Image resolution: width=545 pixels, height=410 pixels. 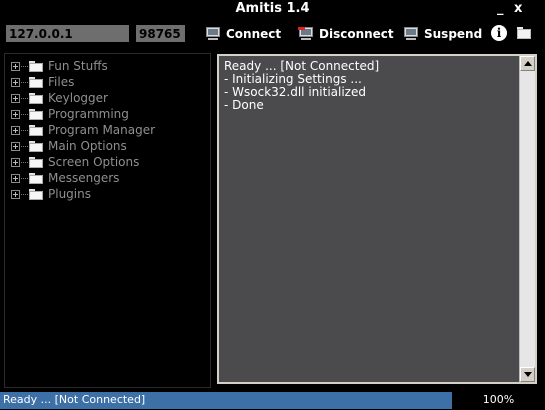 I want to click on disconnect-button: Disconnect, so click(x=346, y=34).